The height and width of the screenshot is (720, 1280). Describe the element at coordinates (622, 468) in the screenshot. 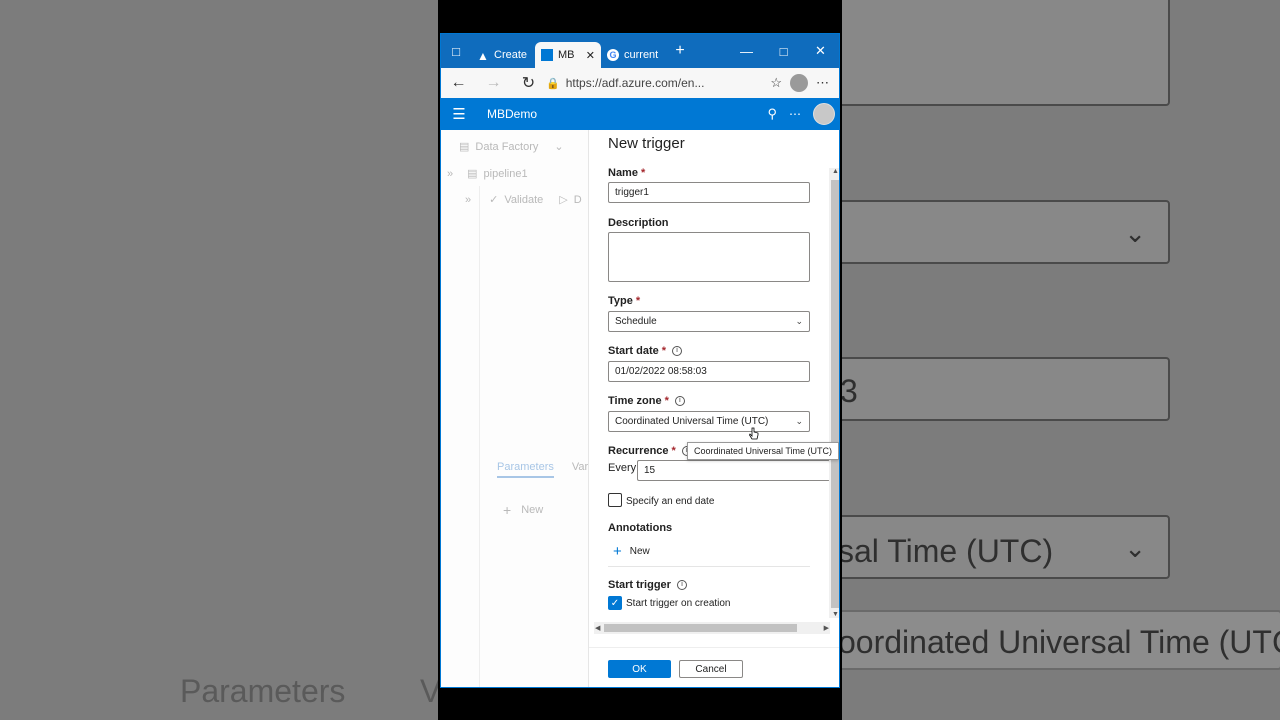

I see `every-label: Every` at that location.